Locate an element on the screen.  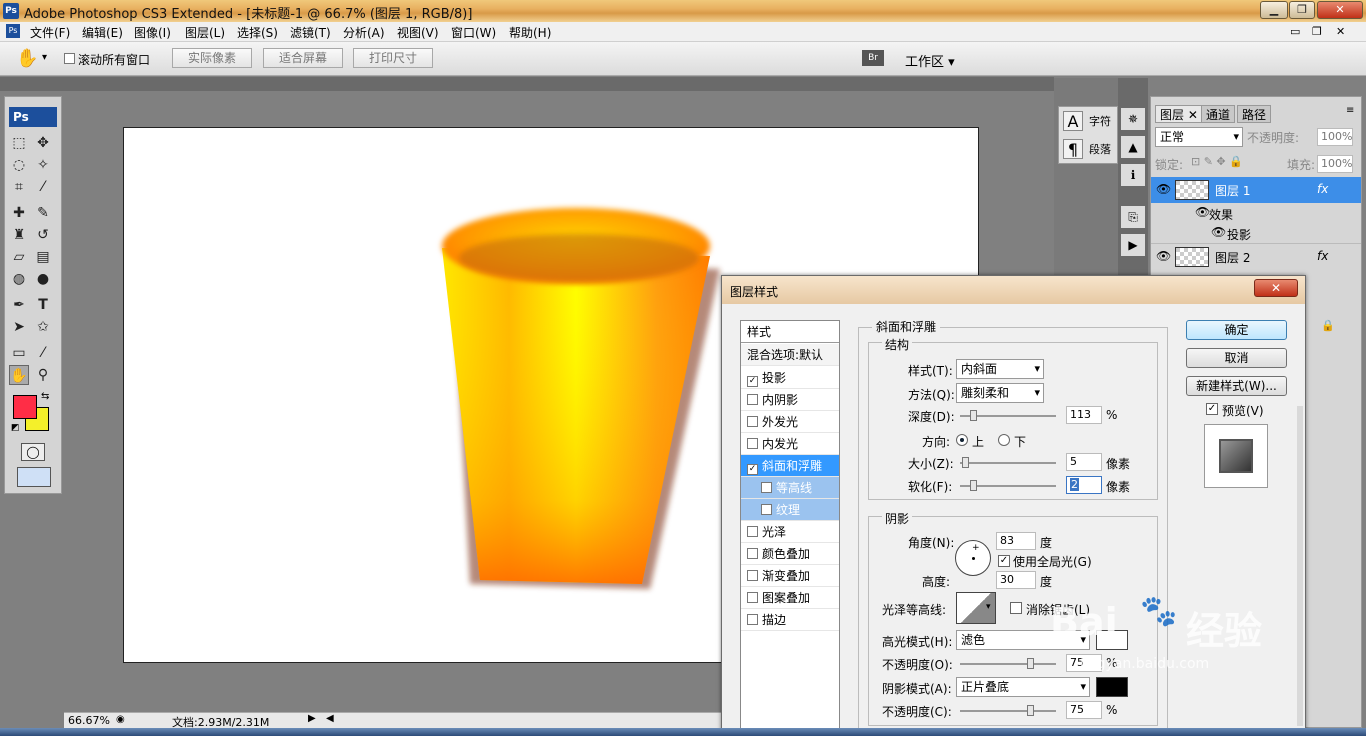
preview-checkbox: ✓ is located at coordinates (1212, 409).